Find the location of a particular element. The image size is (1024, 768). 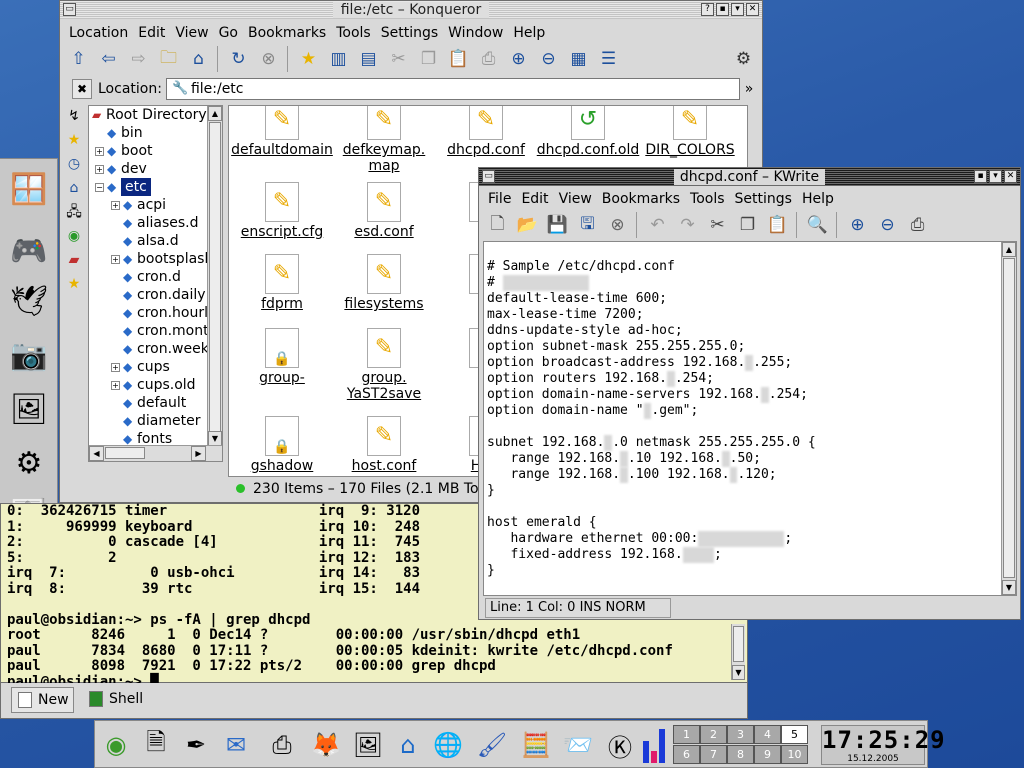

scroll-left-arrow: ◀ is located at coordinates (96, 453).